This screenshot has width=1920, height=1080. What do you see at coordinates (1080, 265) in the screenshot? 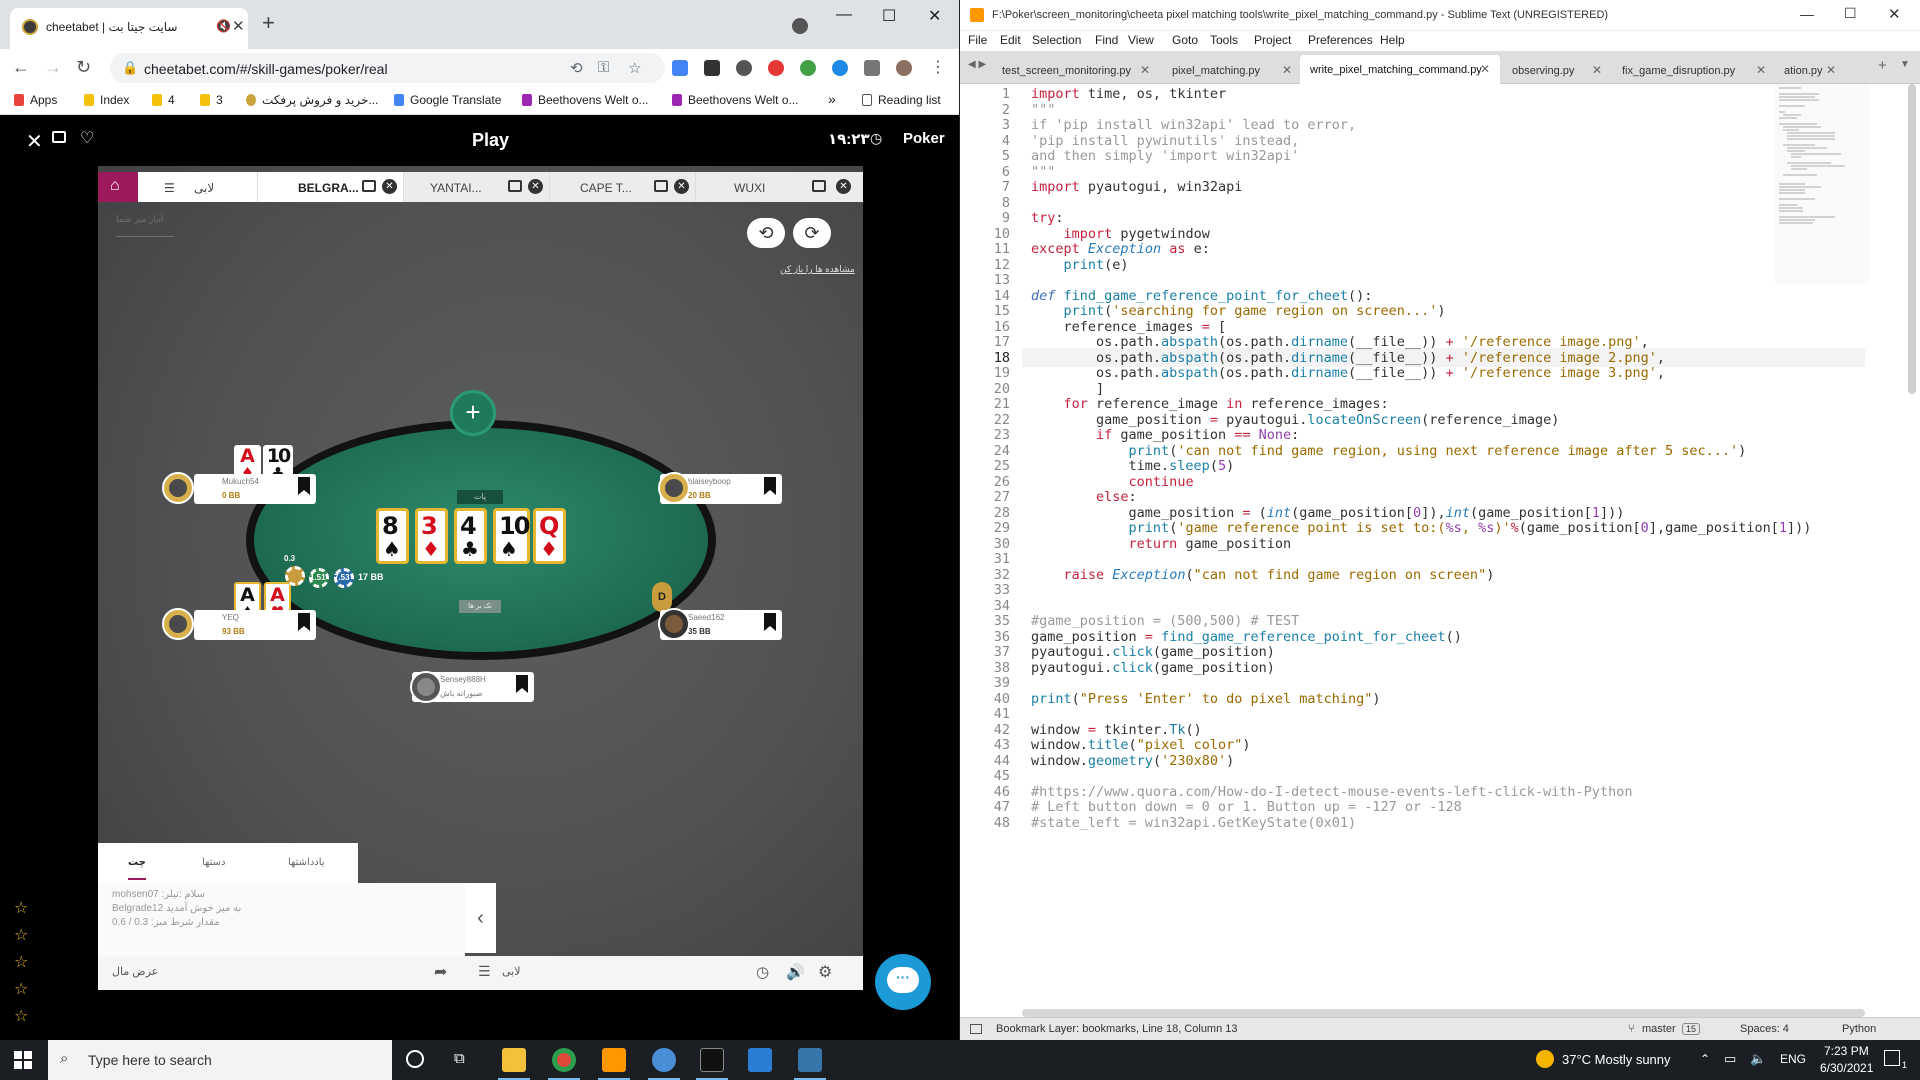
I see `code-line: print(e)` at bounding box center [1080, 265].